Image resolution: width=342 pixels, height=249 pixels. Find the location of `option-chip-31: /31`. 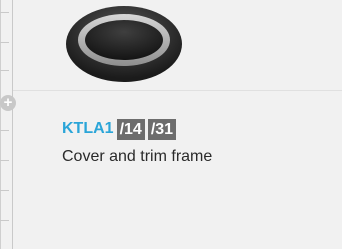

option-chip-31: /31 is located at coordinates (162, 129).